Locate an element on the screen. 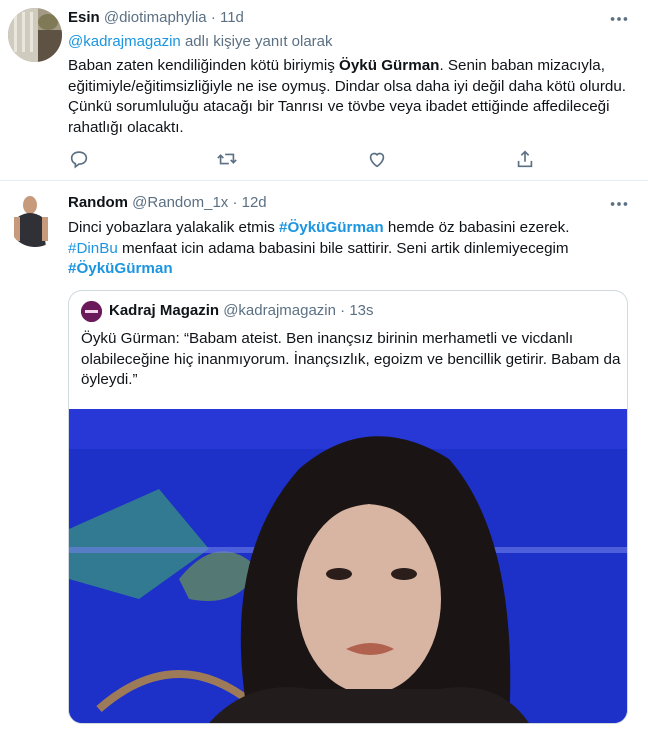 Image resolution: width=648 pixels, height=733 pixels. tweet-actions is located at coordinates (308, 160).